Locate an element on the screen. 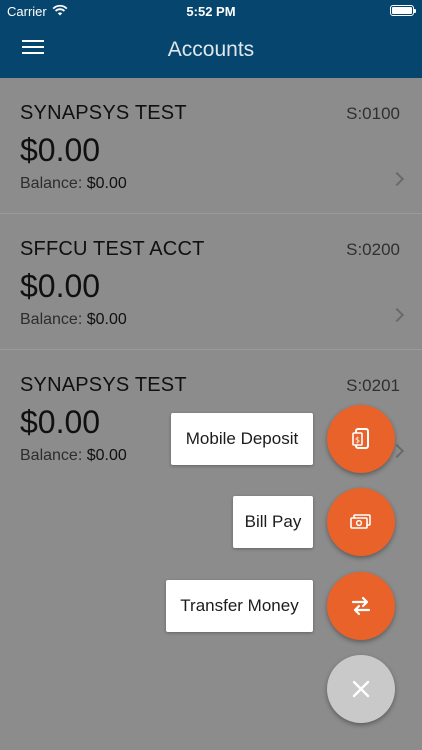 The width and height of the screenshot is (422, 750). page-title: Accounts is located at coordinates (211, 49).